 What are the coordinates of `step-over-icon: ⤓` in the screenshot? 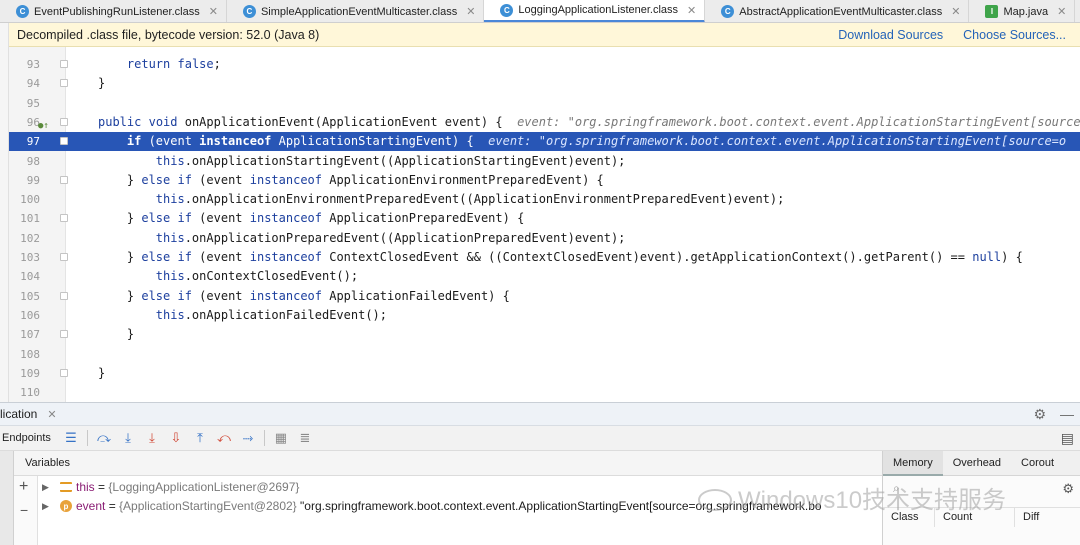 It's located at (128, 438).